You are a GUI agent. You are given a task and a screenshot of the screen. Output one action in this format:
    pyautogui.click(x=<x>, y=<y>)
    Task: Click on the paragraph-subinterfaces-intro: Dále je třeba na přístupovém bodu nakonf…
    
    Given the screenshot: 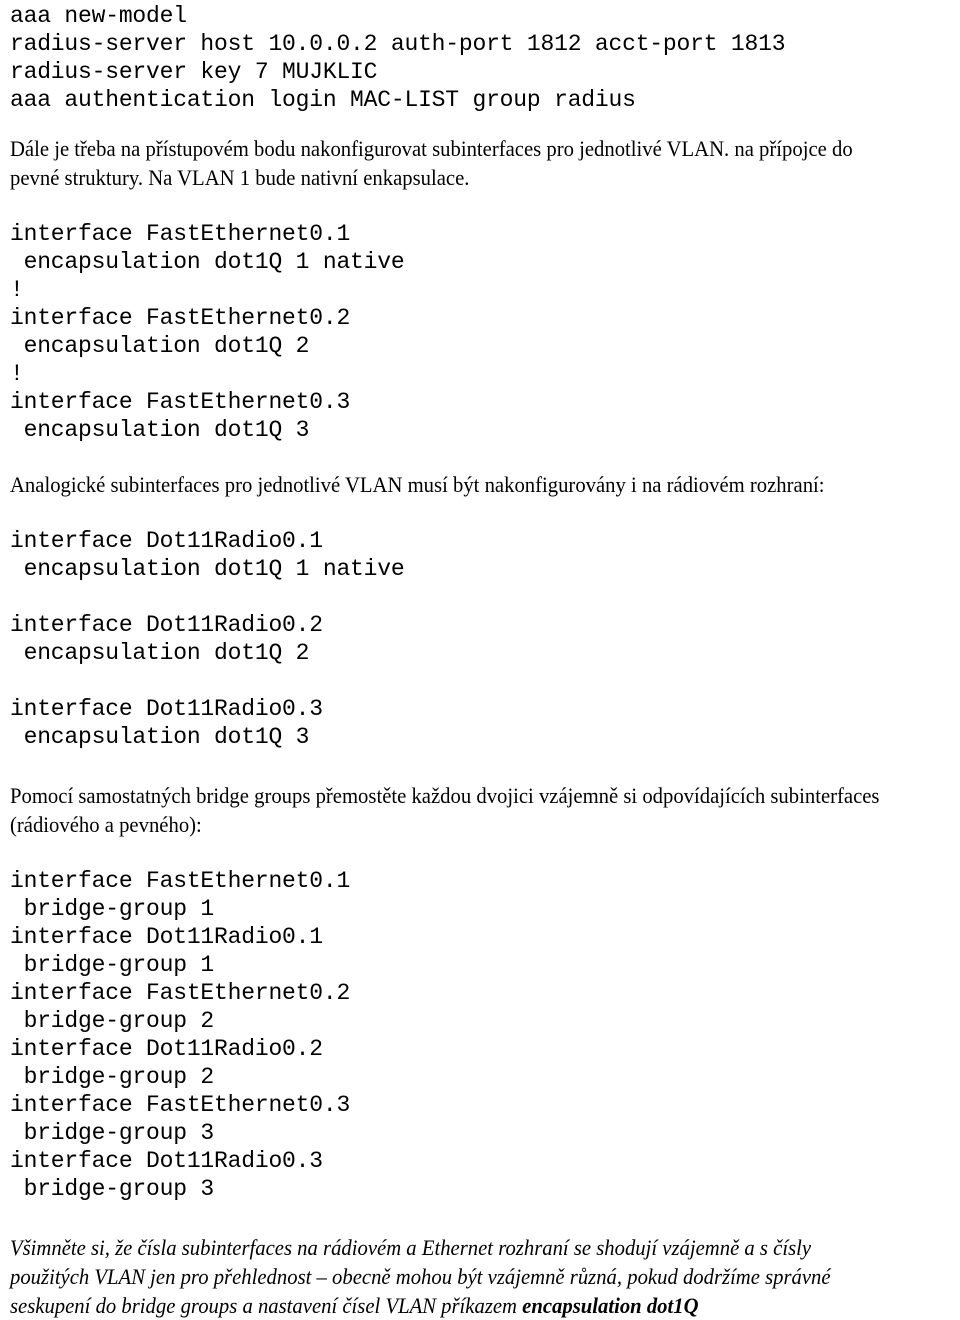 What is the action you would take?
    pyautogui.click(x=431, y=163)
    